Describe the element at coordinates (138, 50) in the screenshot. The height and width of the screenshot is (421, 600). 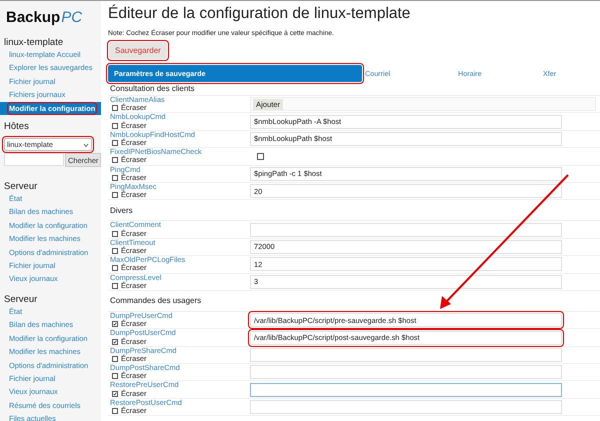
I see `save-button: Sauvegarder` at that location.